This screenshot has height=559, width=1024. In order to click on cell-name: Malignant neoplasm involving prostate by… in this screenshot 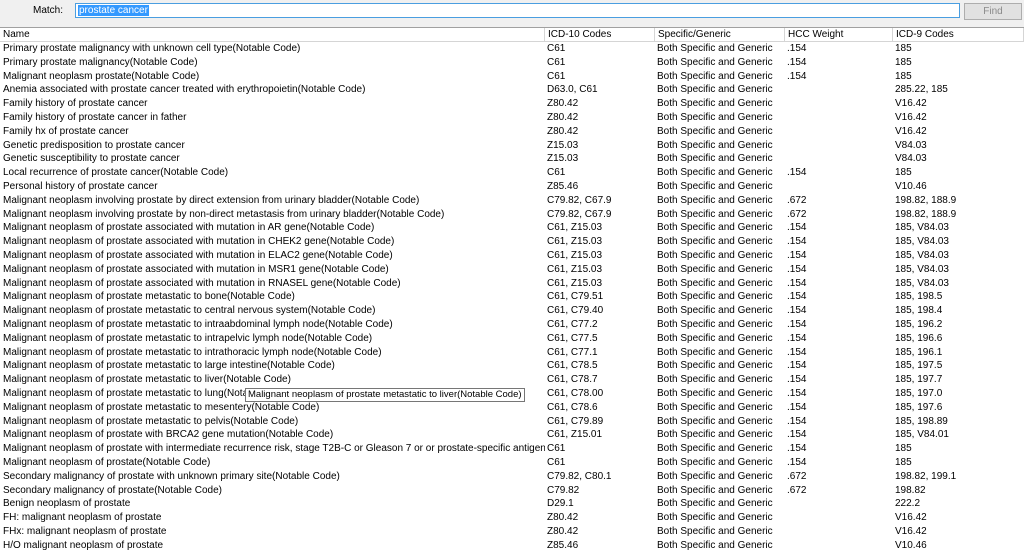, I will do `click(211, 200)`.